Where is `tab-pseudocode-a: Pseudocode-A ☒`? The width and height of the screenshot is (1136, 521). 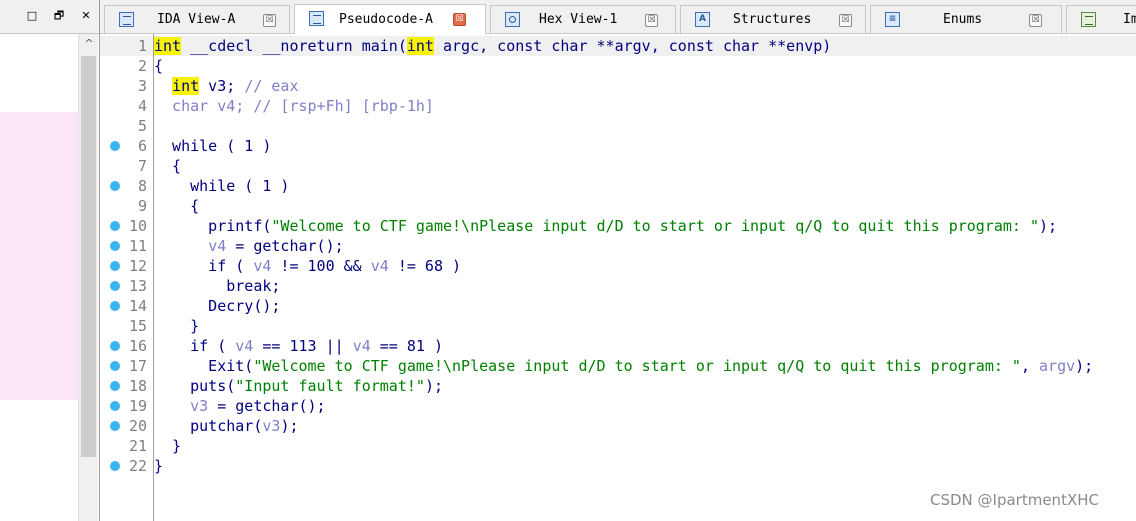 tab-pseudocode-a: Pseudocode-A ☒ is located at coordinates (390, 19).